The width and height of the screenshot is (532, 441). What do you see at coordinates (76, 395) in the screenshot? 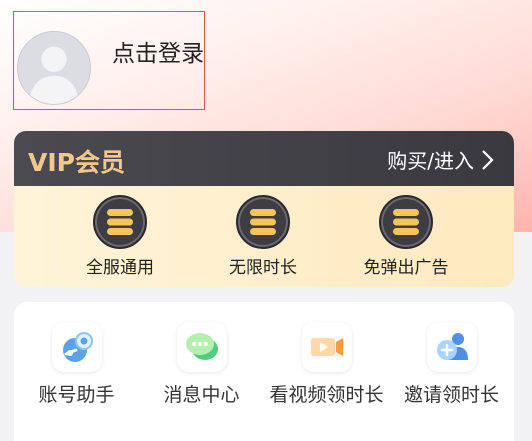
I see `tool-label: 账号助手` at bounding box center [76, 395].